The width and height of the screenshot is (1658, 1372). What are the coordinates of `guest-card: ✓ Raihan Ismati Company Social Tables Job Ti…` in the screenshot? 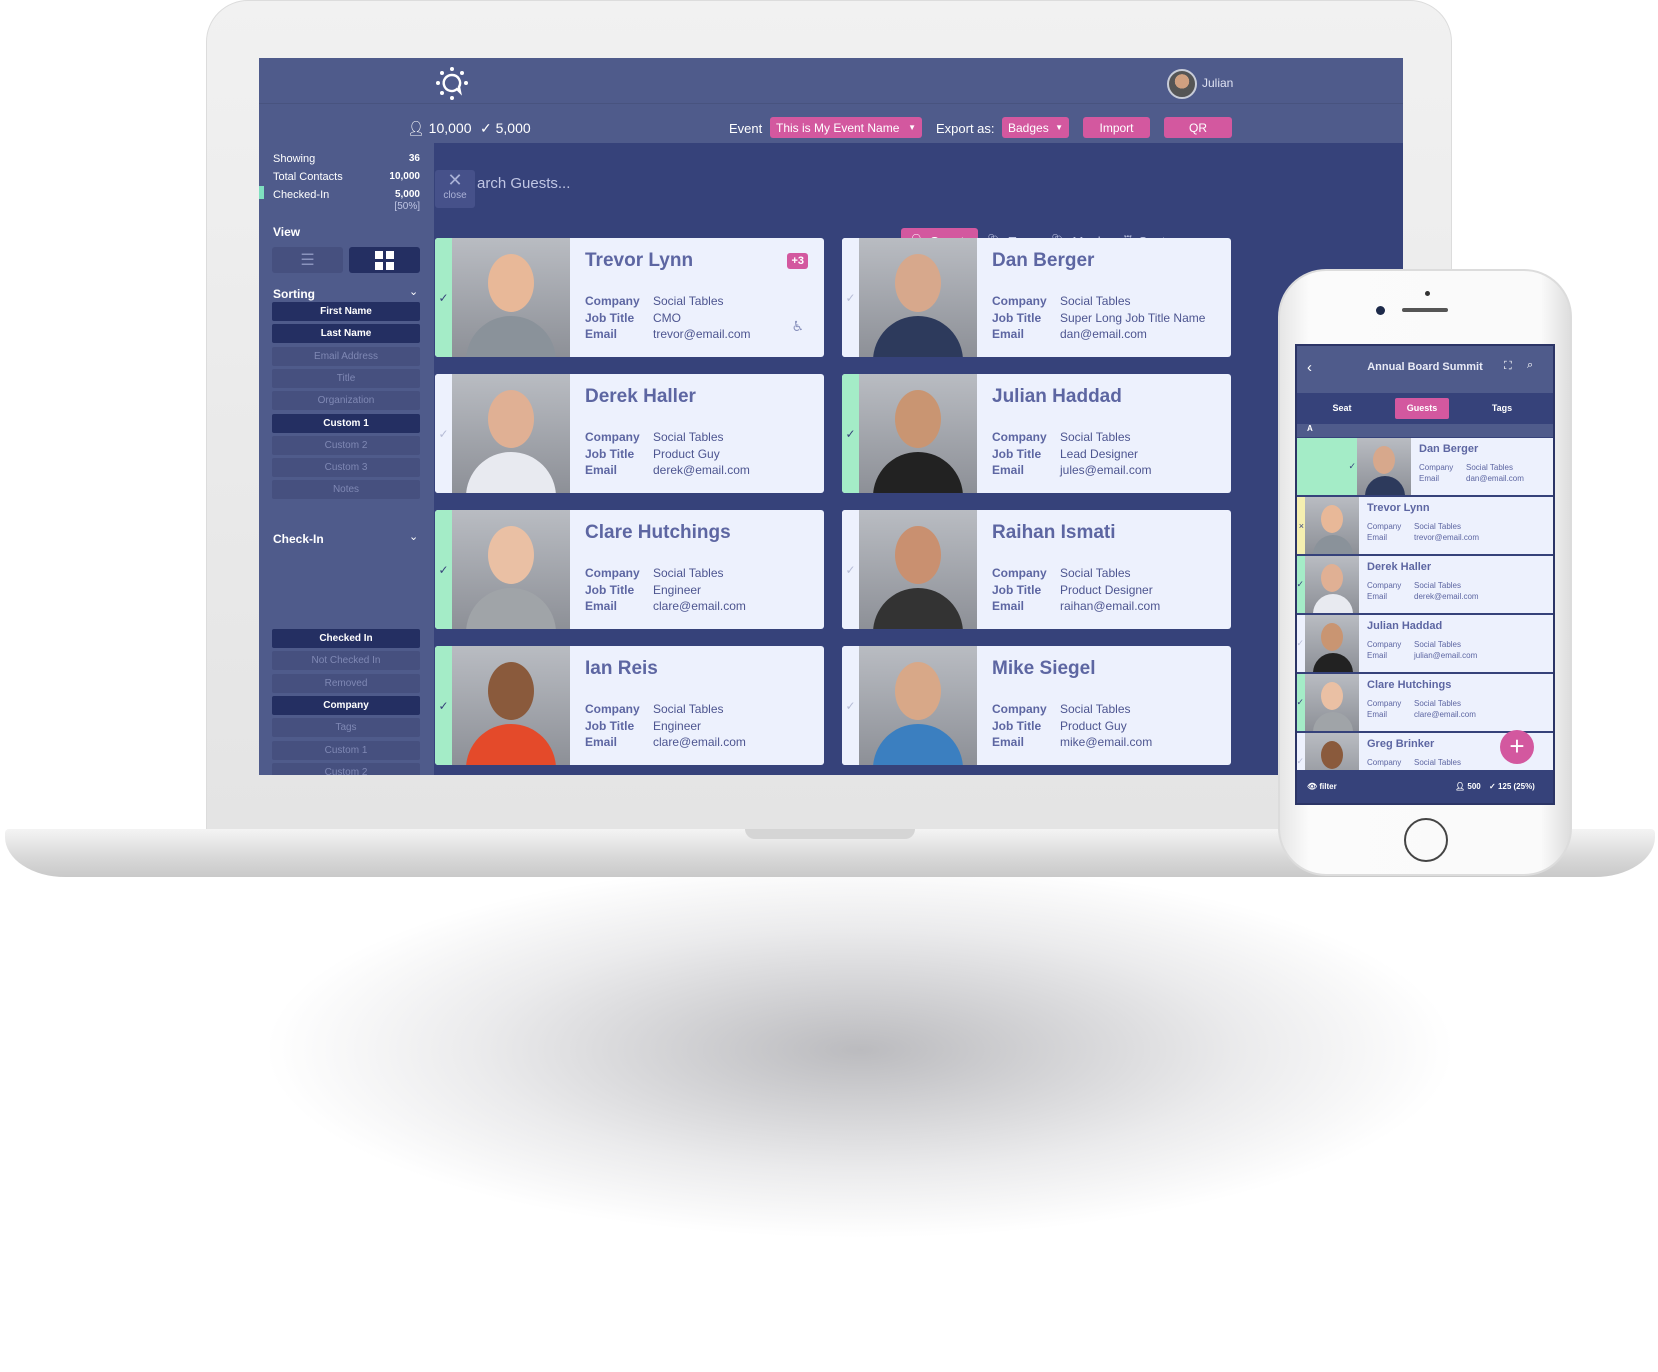 It's located at (1036, 569).